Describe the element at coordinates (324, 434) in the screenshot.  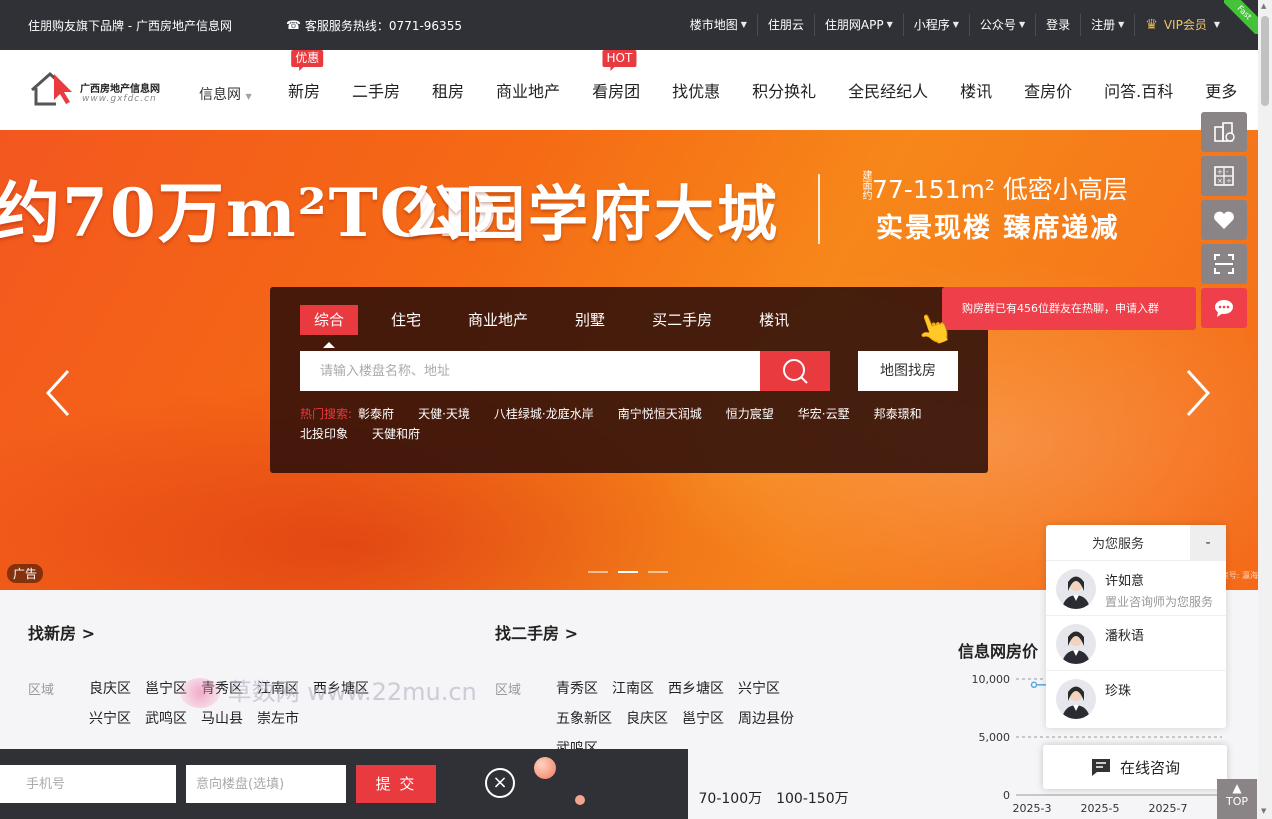
I see `hot-search-item: 北投印象` at that location.